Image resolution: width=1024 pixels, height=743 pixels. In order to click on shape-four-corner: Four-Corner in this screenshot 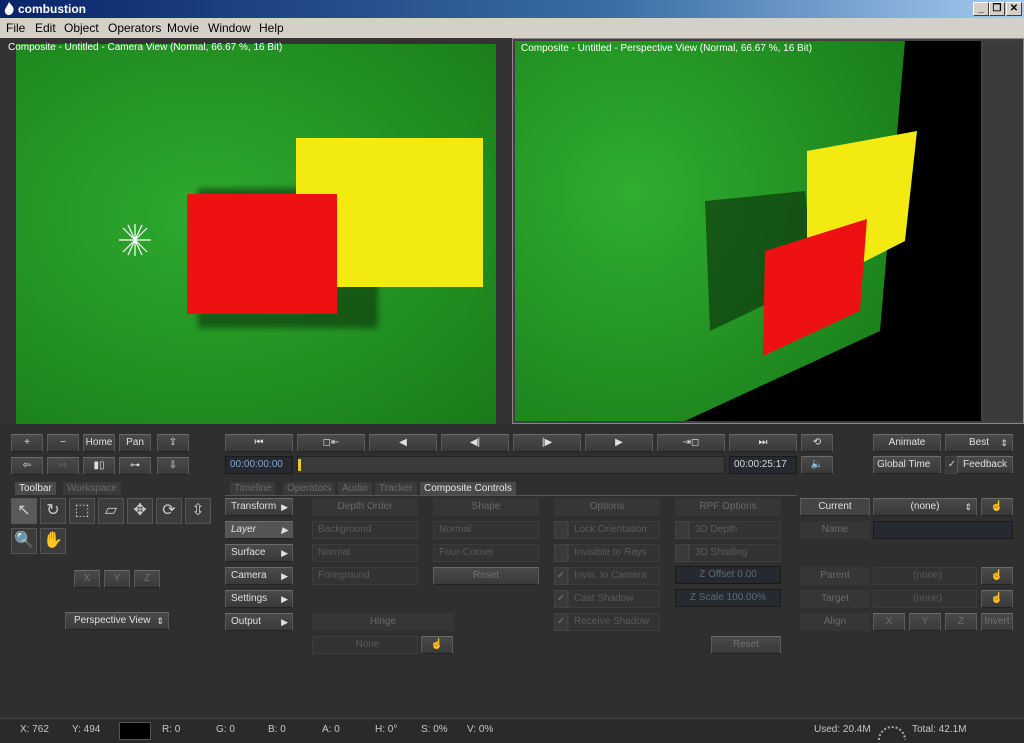, I will do `click(486, 553)`.